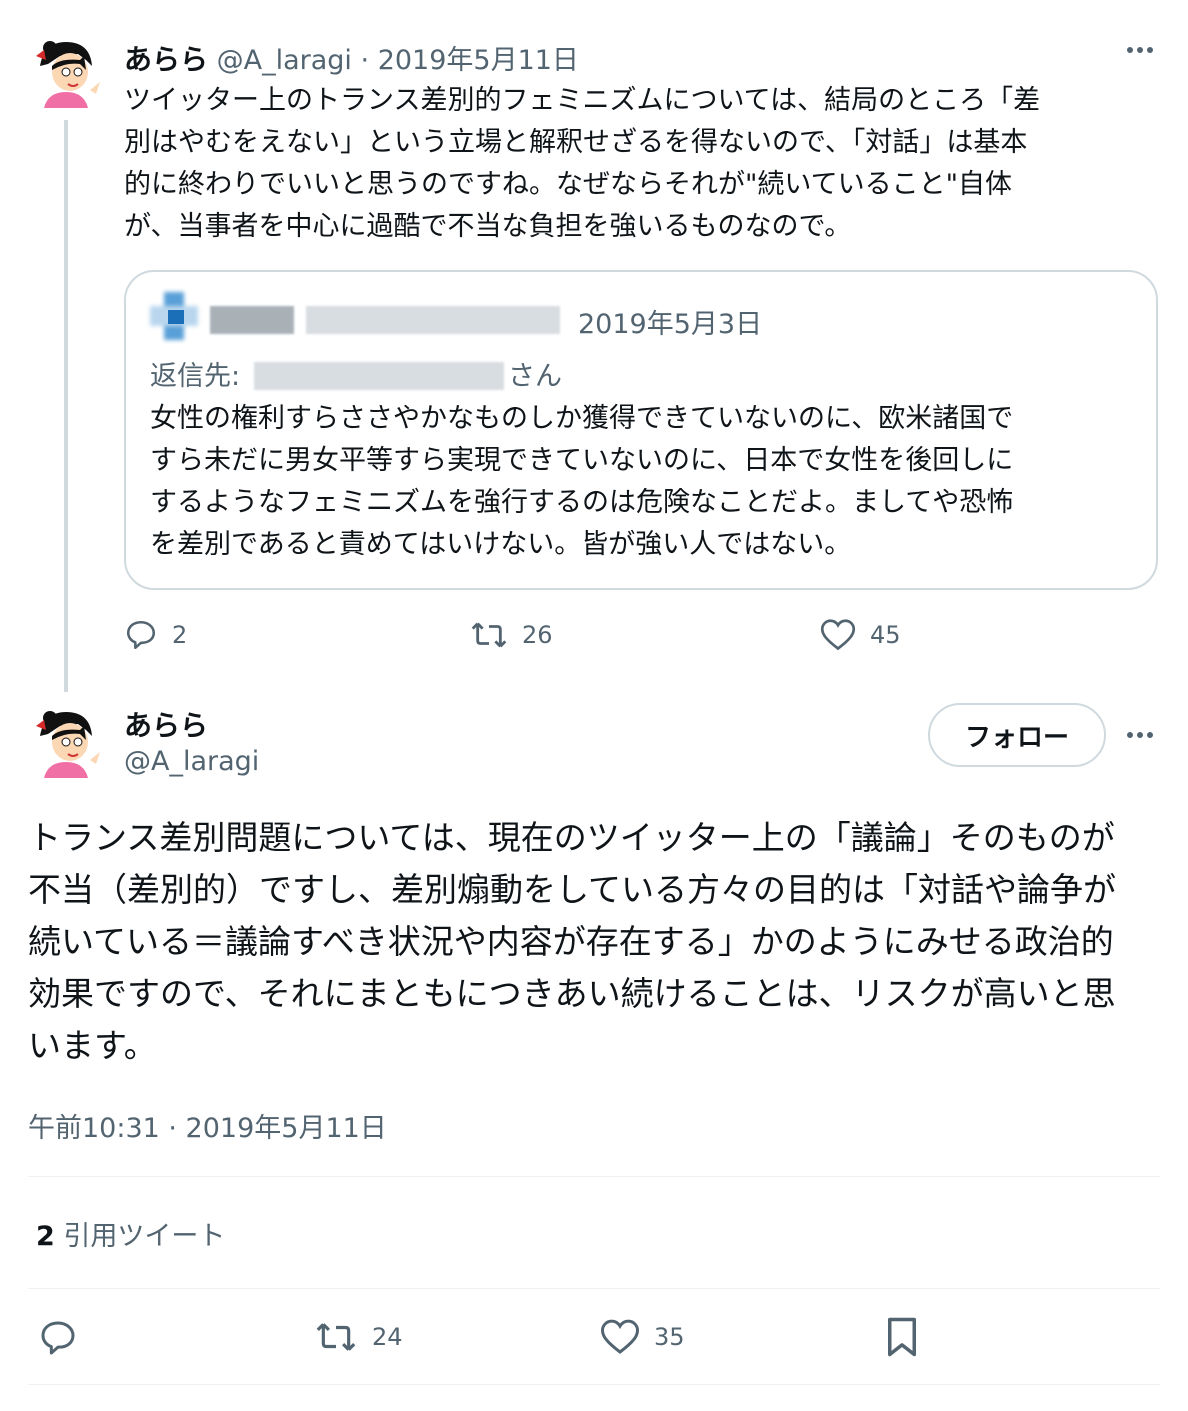 This screenshot has width=1188, height=1411. Describe the element at coordinates (537, 635) in the screenshot. I see `retweet-count: 26` at that location.